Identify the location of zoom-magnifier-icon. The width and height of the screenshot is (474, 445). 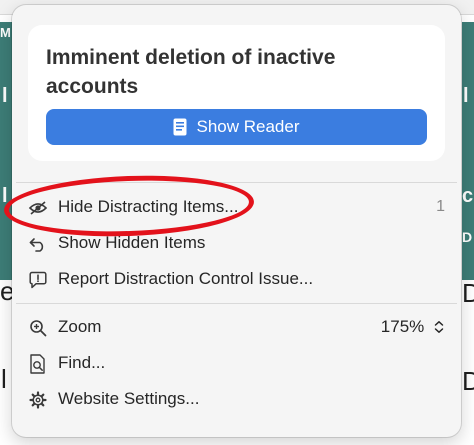
(38, 328).